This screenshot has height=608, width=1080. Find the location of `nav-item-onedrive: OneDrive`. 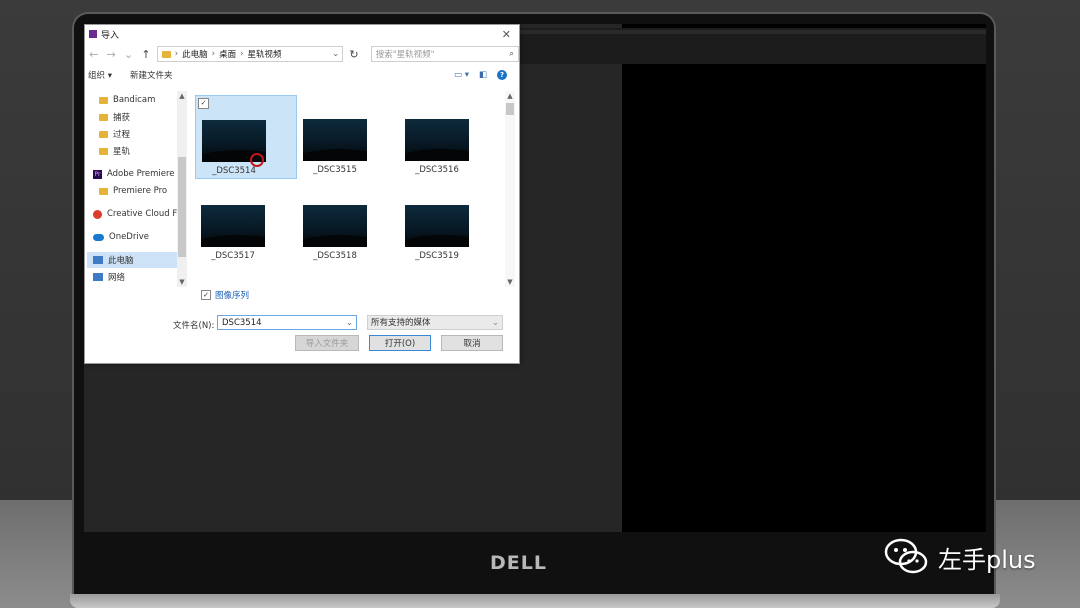

nav-item-onedrive: OneDrive is located at coordinates (137, 237).